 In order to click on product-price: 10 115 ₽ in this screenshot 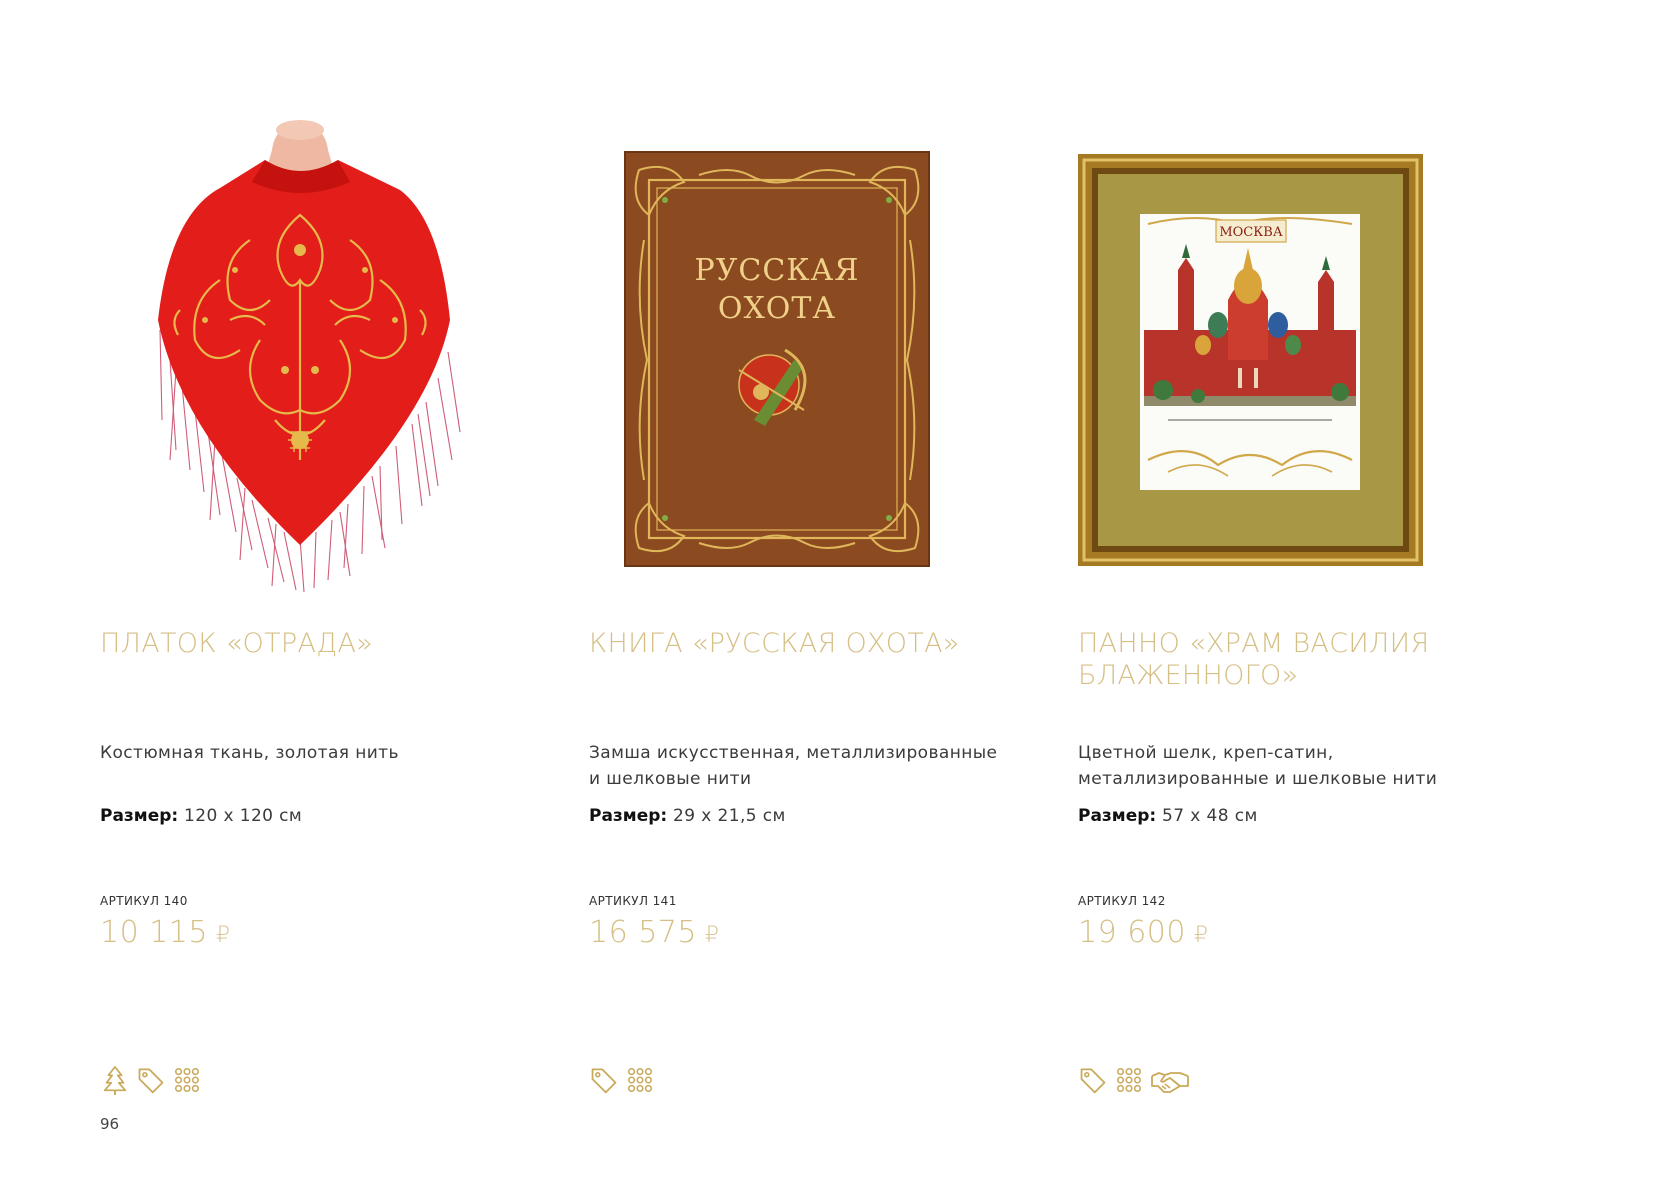, I will do `click(165, 932)`.